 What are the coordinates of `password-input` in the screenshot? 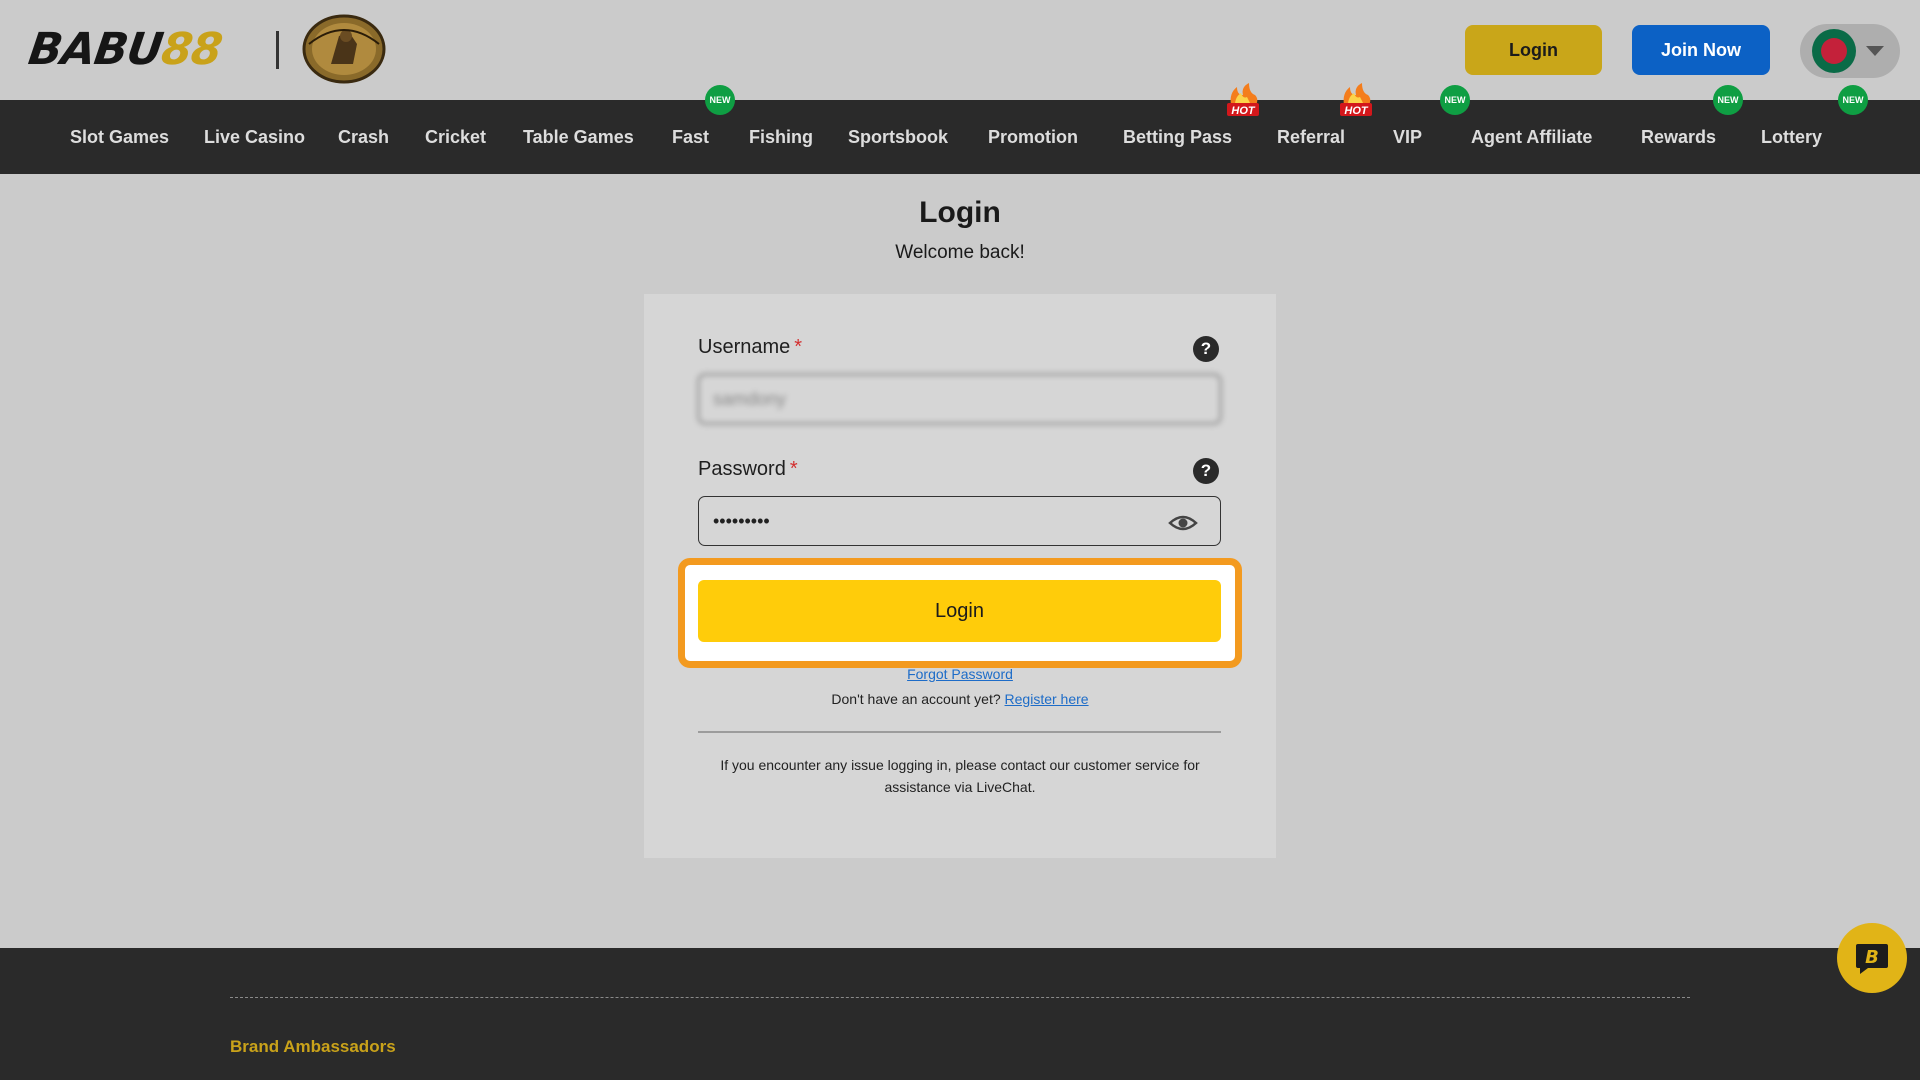 It's located at (959, 521).